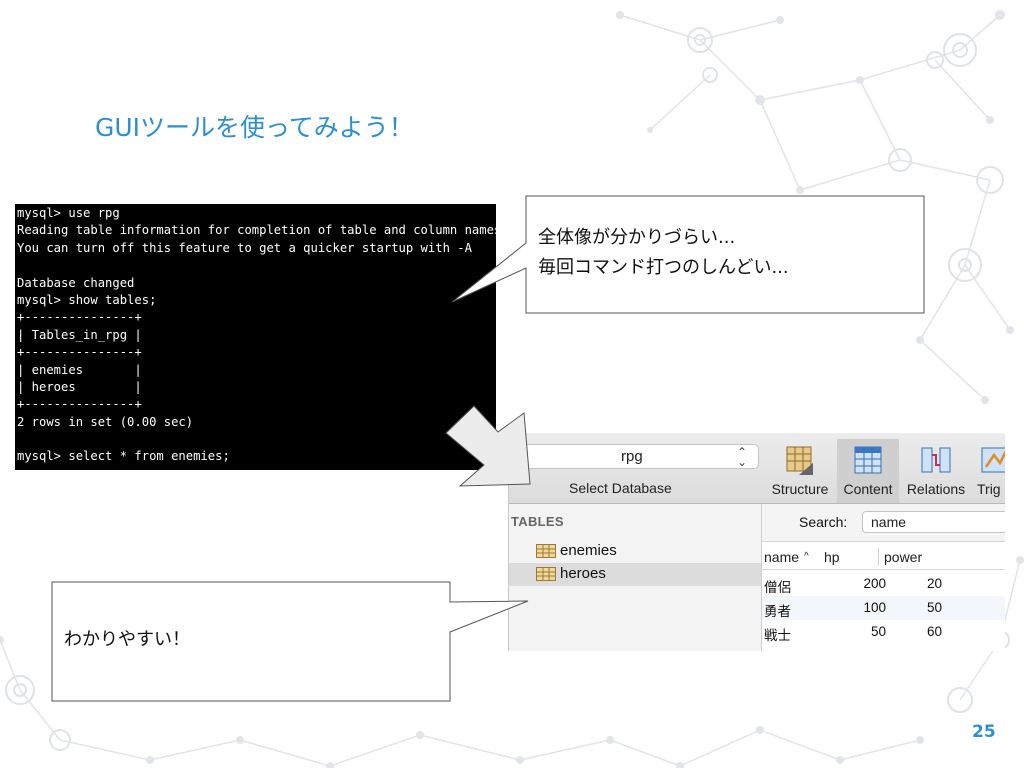 This screenshot has height=768, width=1024. I want to click on page-number: 25, so click(984, 732).